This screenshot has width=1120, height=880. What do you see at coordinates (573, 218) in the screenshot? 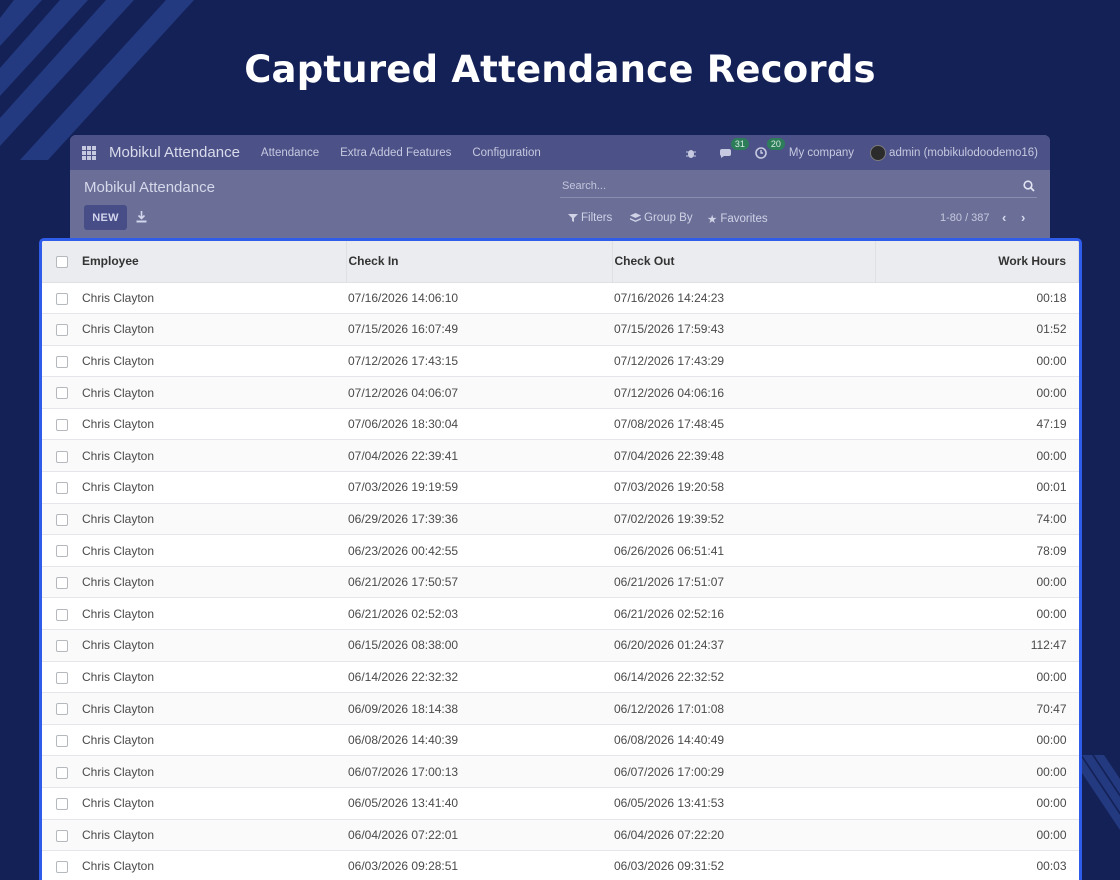
I see `filter-icon` at bounding box center [573, 218].